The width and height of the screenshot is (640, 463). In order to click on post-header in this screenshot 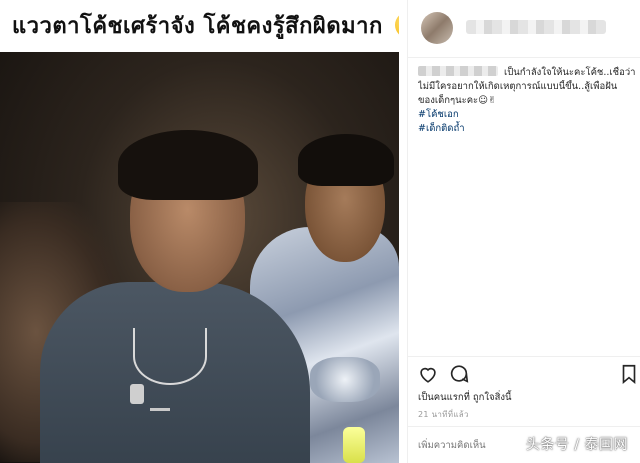, I will do `click(524, 29)`.